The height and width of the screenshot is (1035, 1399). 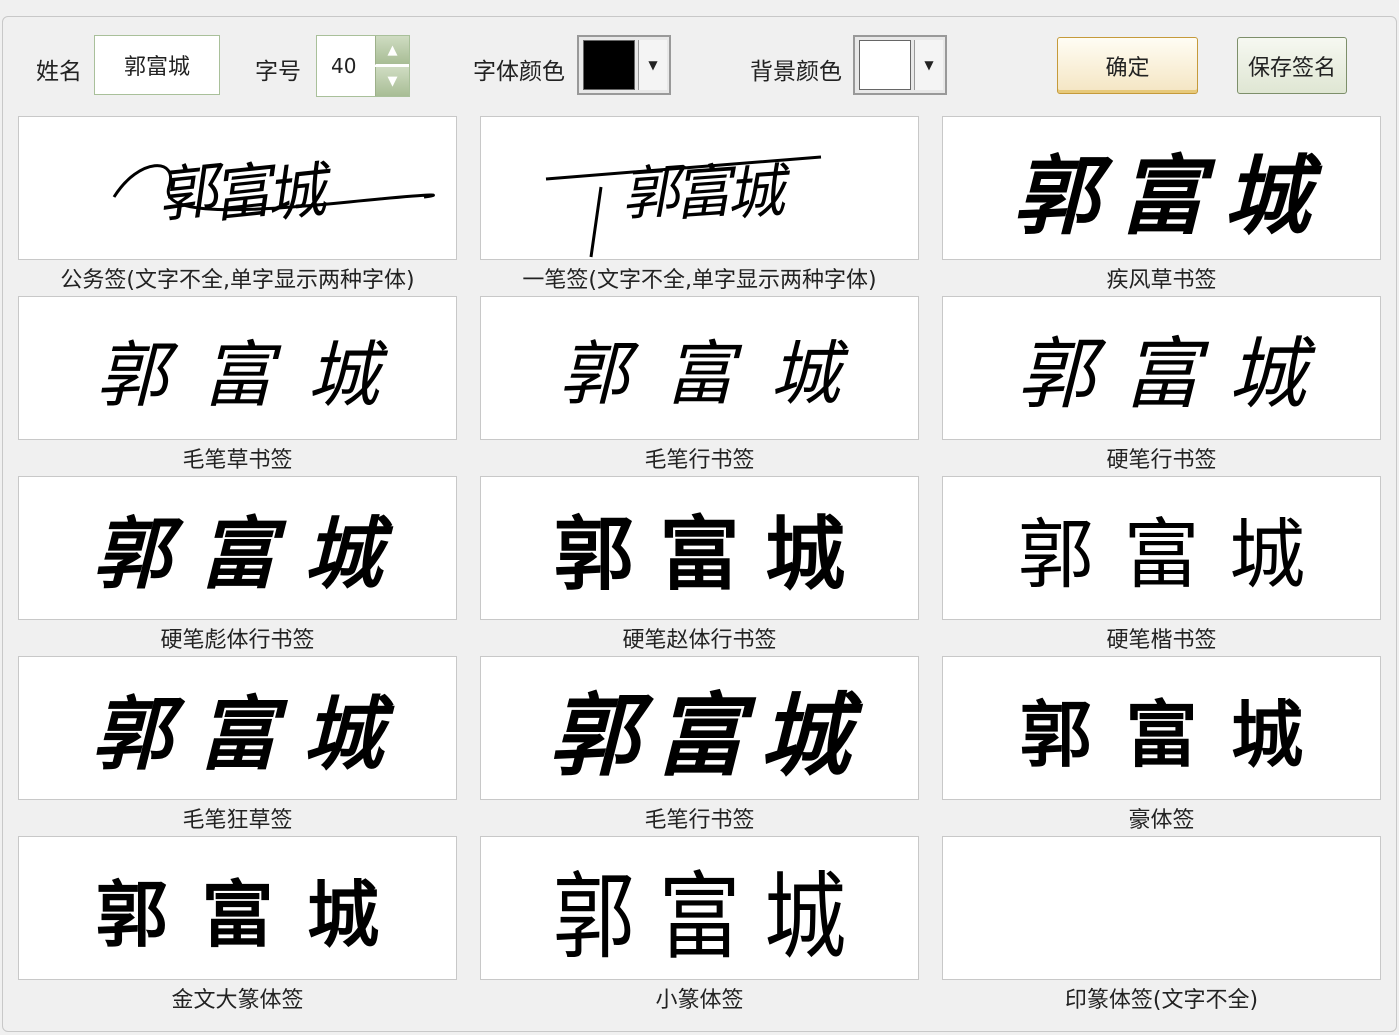 I want to click on bg-color-swatch, so click(x=885, y=65).